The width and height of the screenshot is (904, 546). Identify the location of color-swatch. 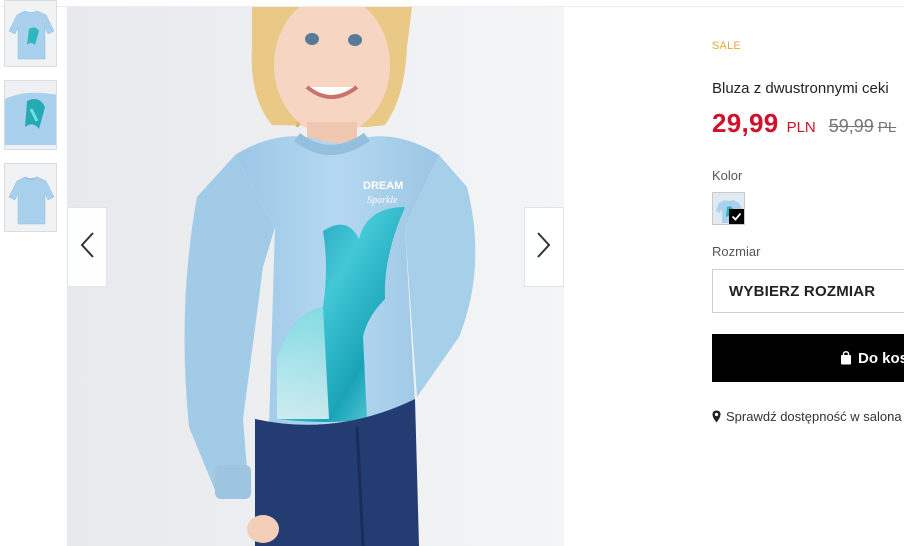
(728, 208).